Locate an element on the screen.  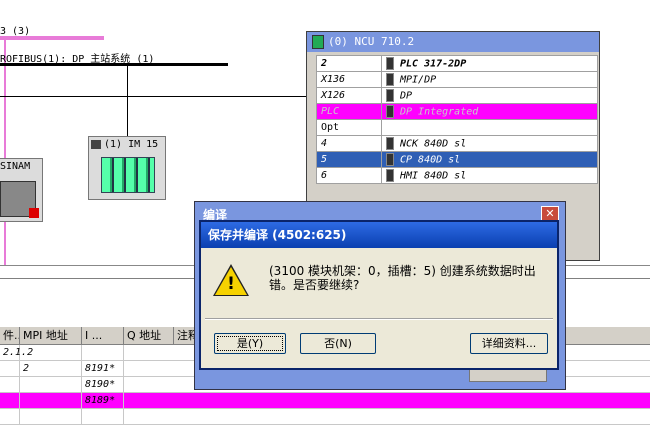
station-rack-title: (0) NCU 710.2 is located at coordinates (453, 42).